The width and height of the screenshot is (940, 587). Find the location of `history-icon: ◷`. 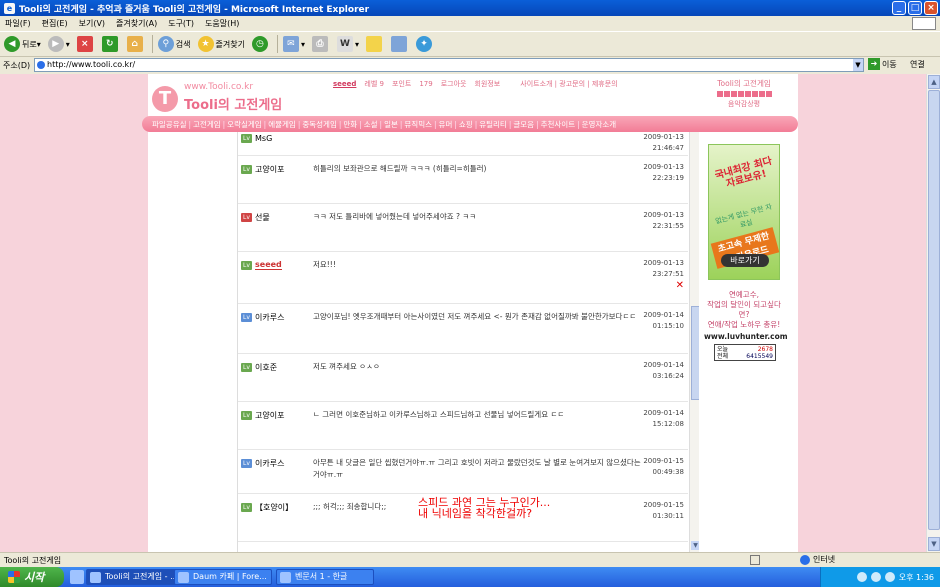

history-icon: ◷ is located at coordinates (259, 44).